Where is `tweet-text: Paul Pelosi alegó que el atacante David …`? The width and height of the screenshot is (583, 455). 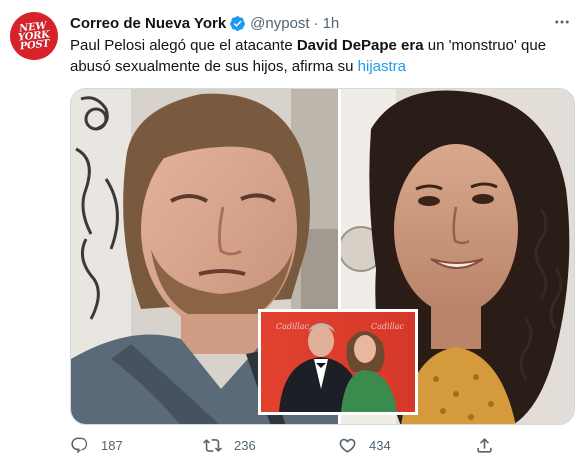
tweet-text: Paul Pelosi alegó que el atacante David … is located at coordinates (308, 56).